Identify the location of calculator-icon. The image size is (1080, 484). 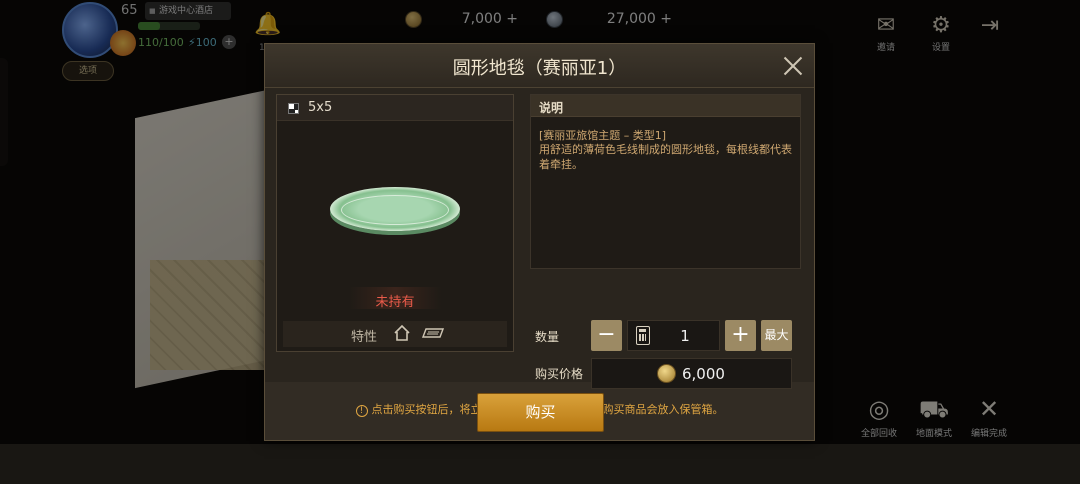
(643, 335).